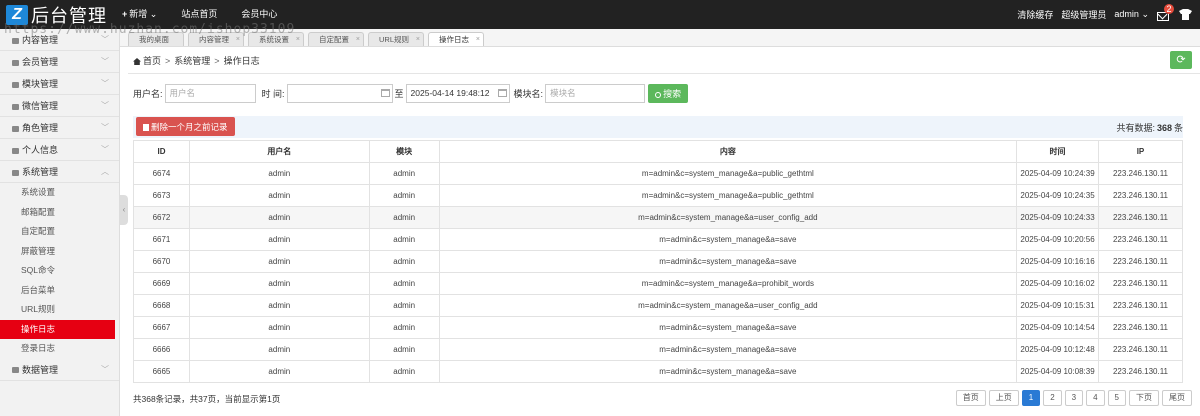 This screenshot has width=1200, height=416. I want to click on cell-id: 6673, so click(161, 195).